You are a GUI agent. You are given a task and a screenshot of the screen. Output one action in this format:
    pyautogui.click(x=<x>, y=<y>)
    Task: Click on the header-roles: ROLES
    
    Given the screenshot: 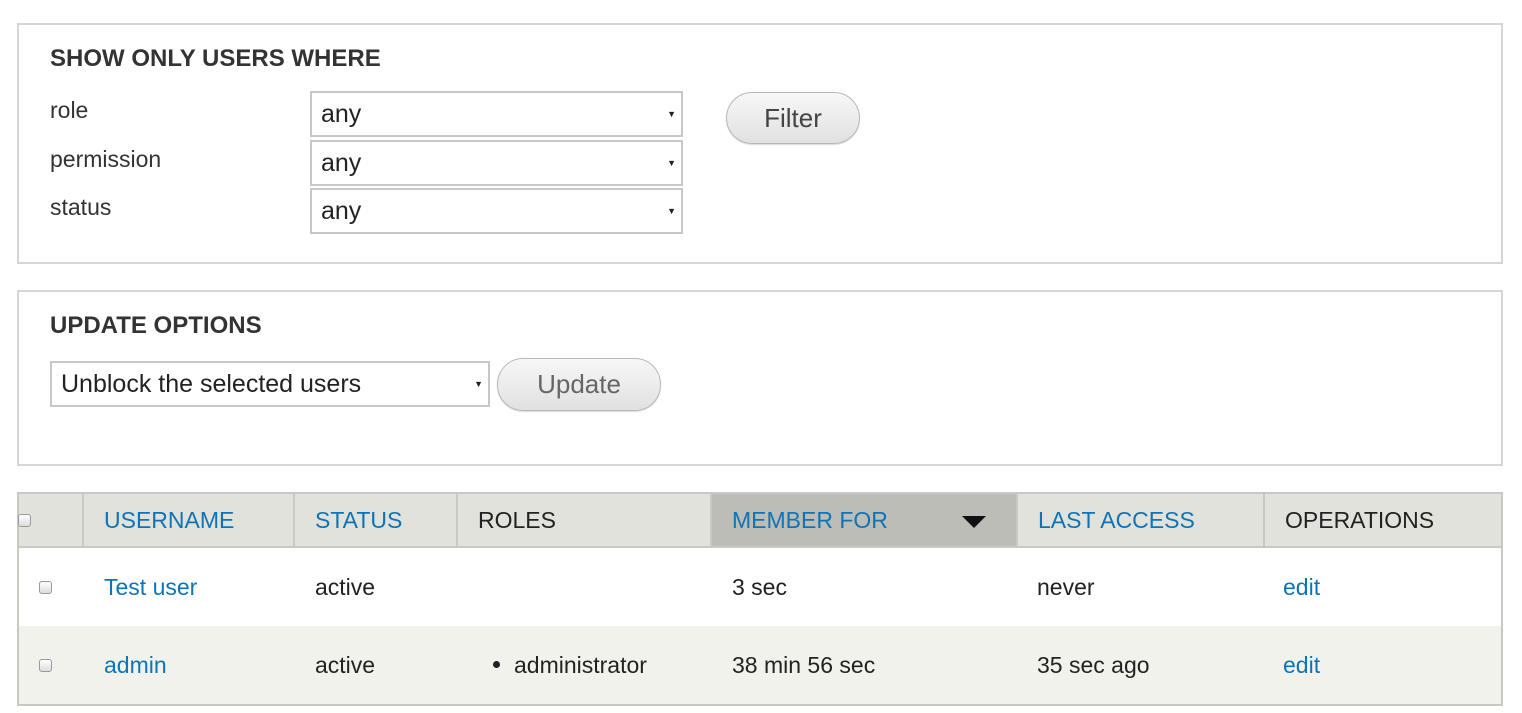 What is the action you would take?
    pyautogui.click(x=585, y=520)
    